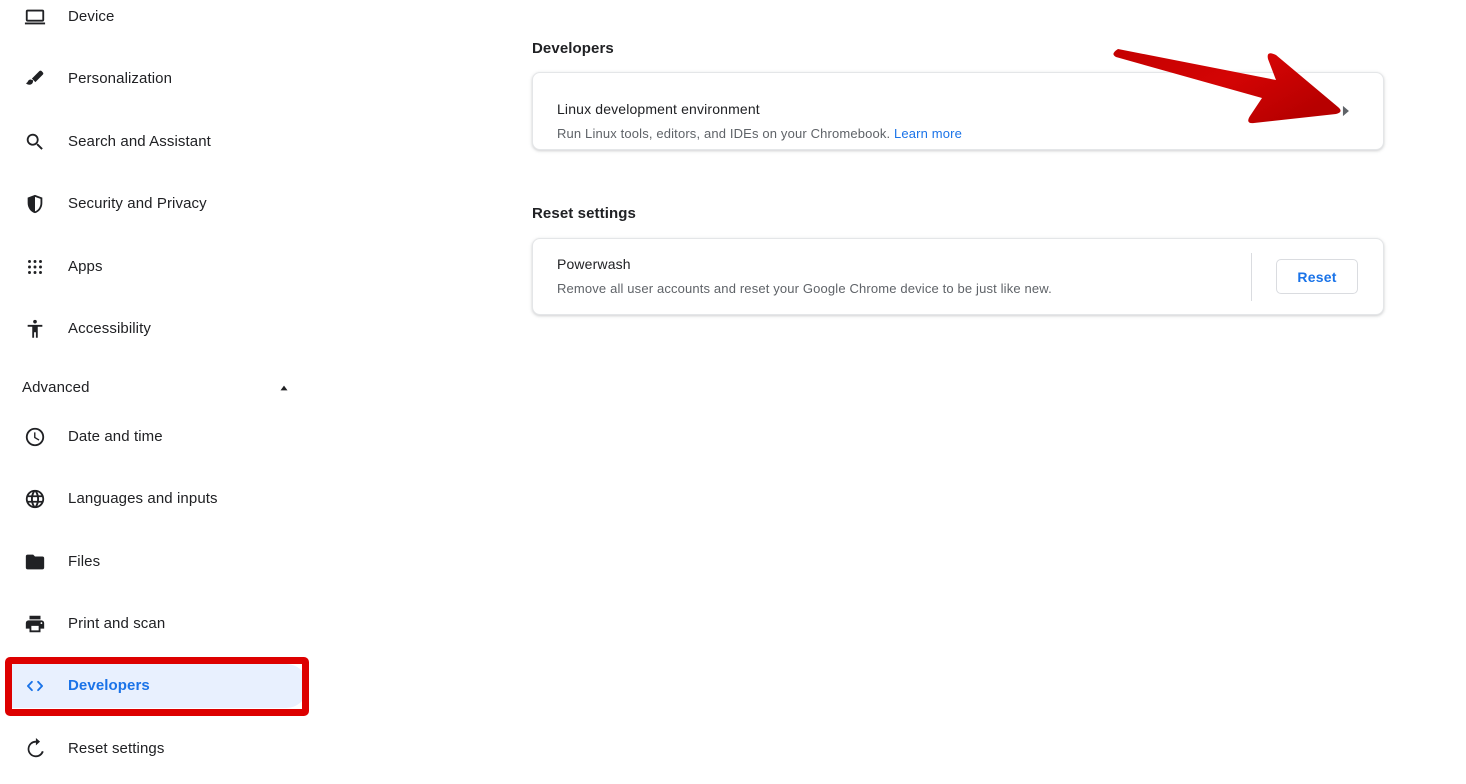 The width and height of the screenshot is (1466, 784). Describe the element at coordinates (35, 79) in the screenshot. I see `brush-icon` at that location.